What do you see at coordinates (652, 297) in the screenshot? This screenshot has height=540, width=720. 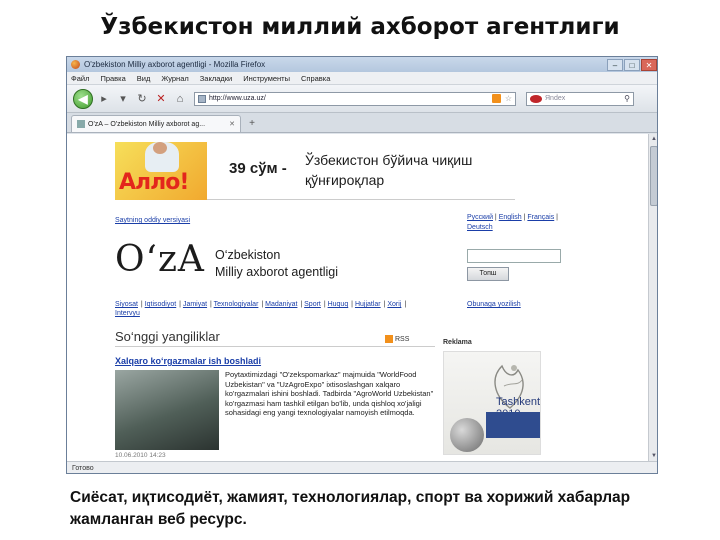 I see `vertical-scrollbar: ▲ ▼` at bounding box center [652, 297].